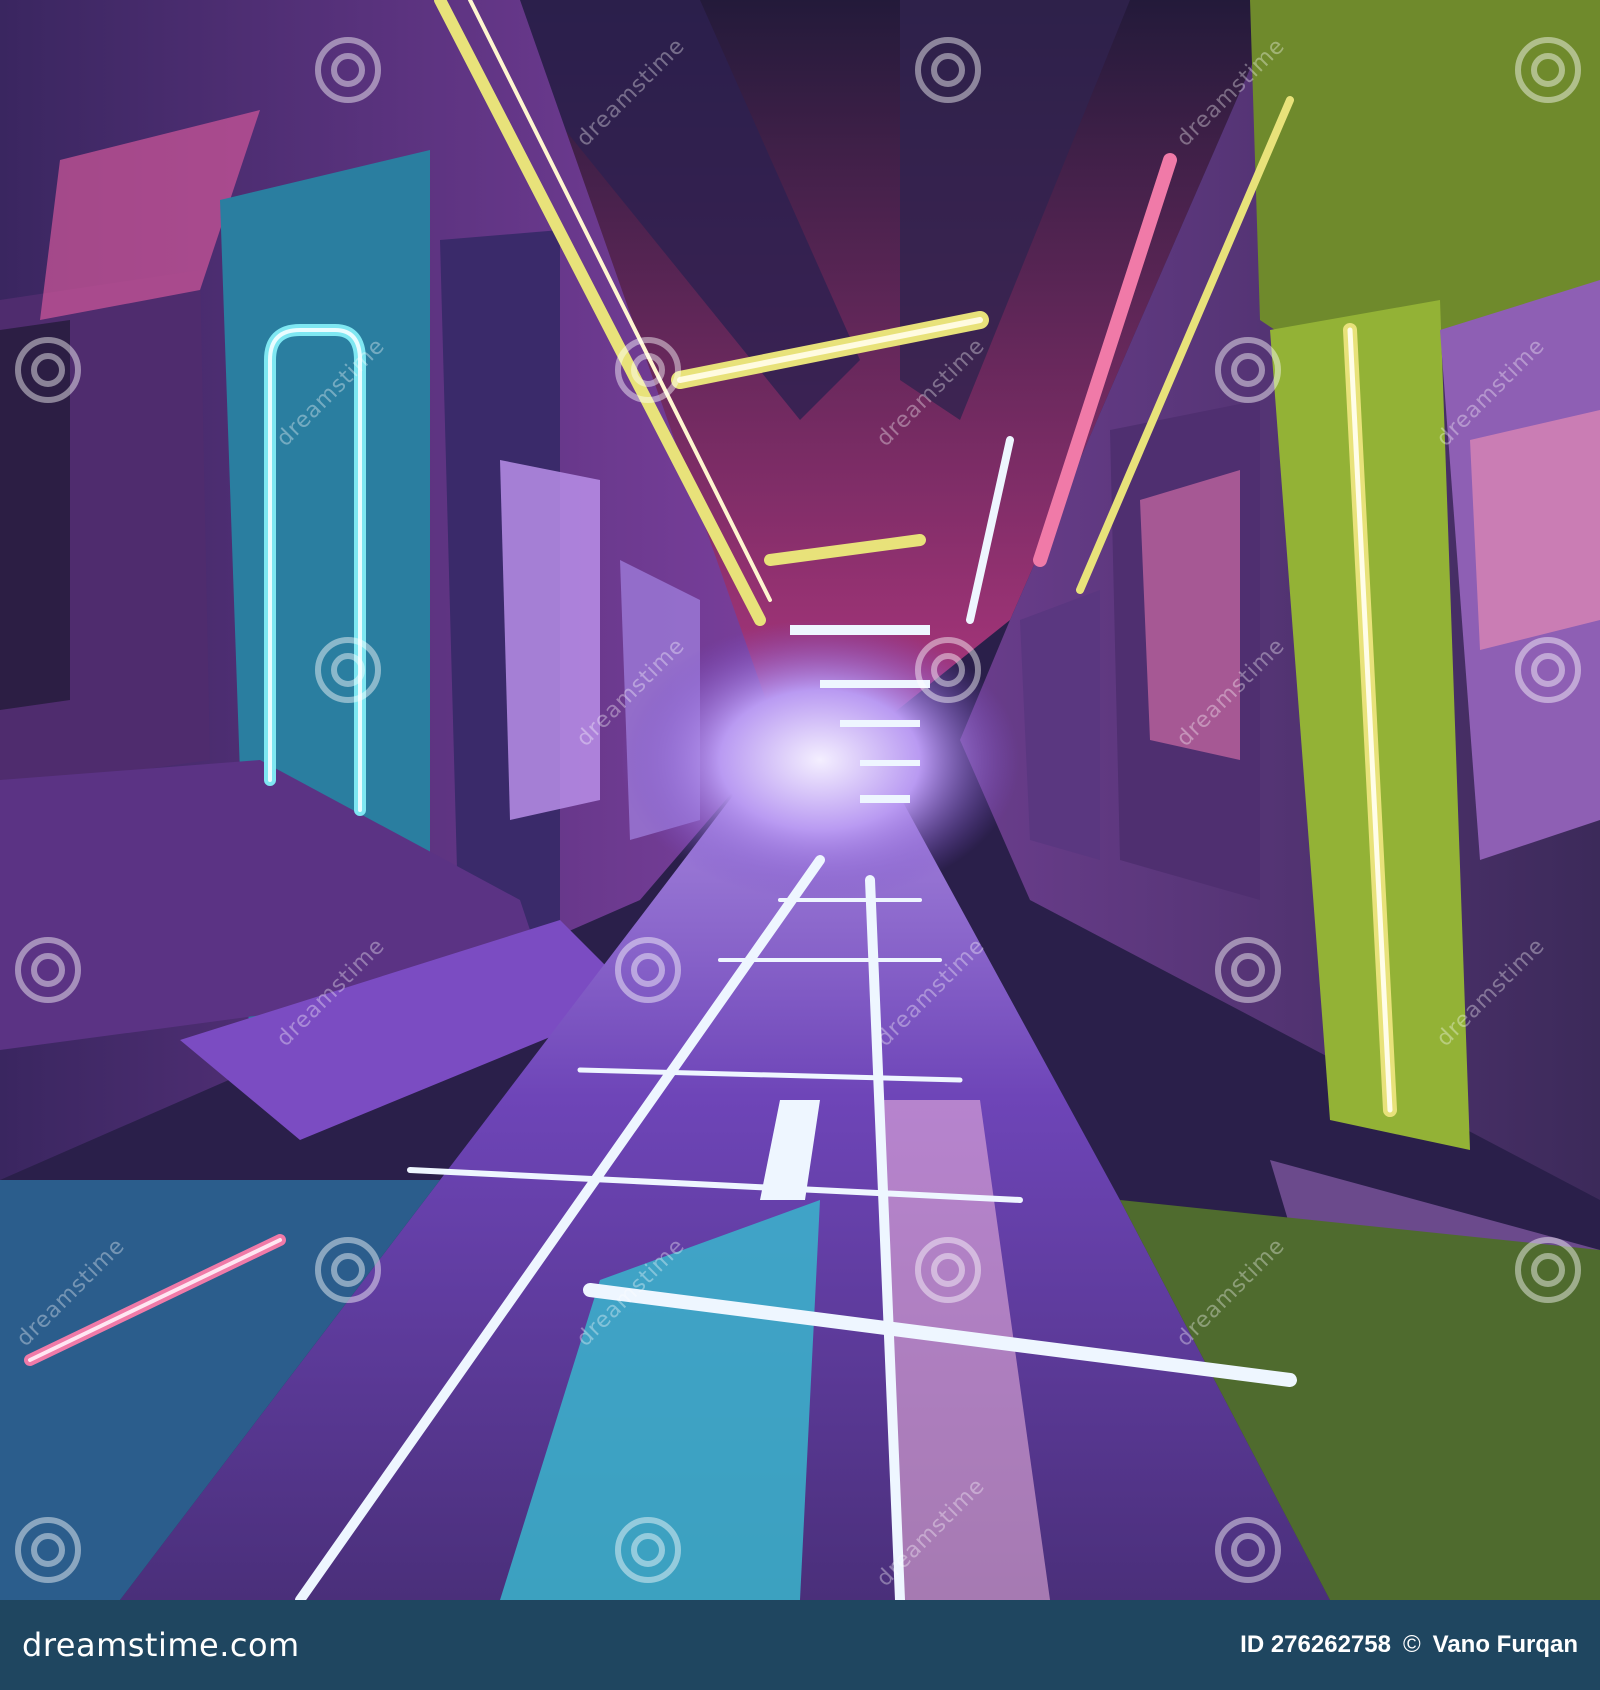  Describe the element at coordinates (35, 515) in the screenshot. I see `left-window-inner` at that location.